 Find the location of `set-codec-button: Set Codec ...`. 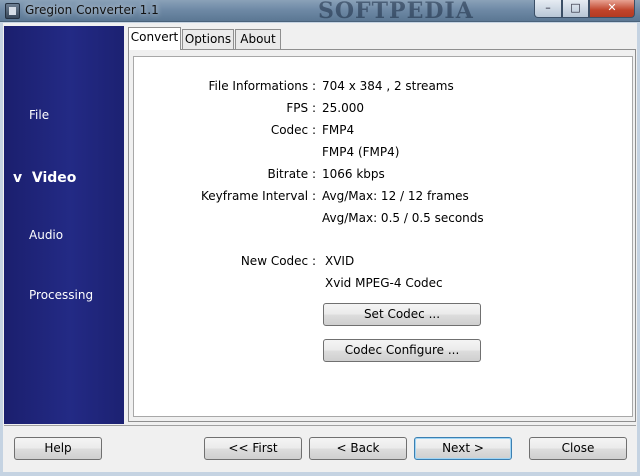

set-codec-button: Set Codec ... is located at coordinates (402, 314).